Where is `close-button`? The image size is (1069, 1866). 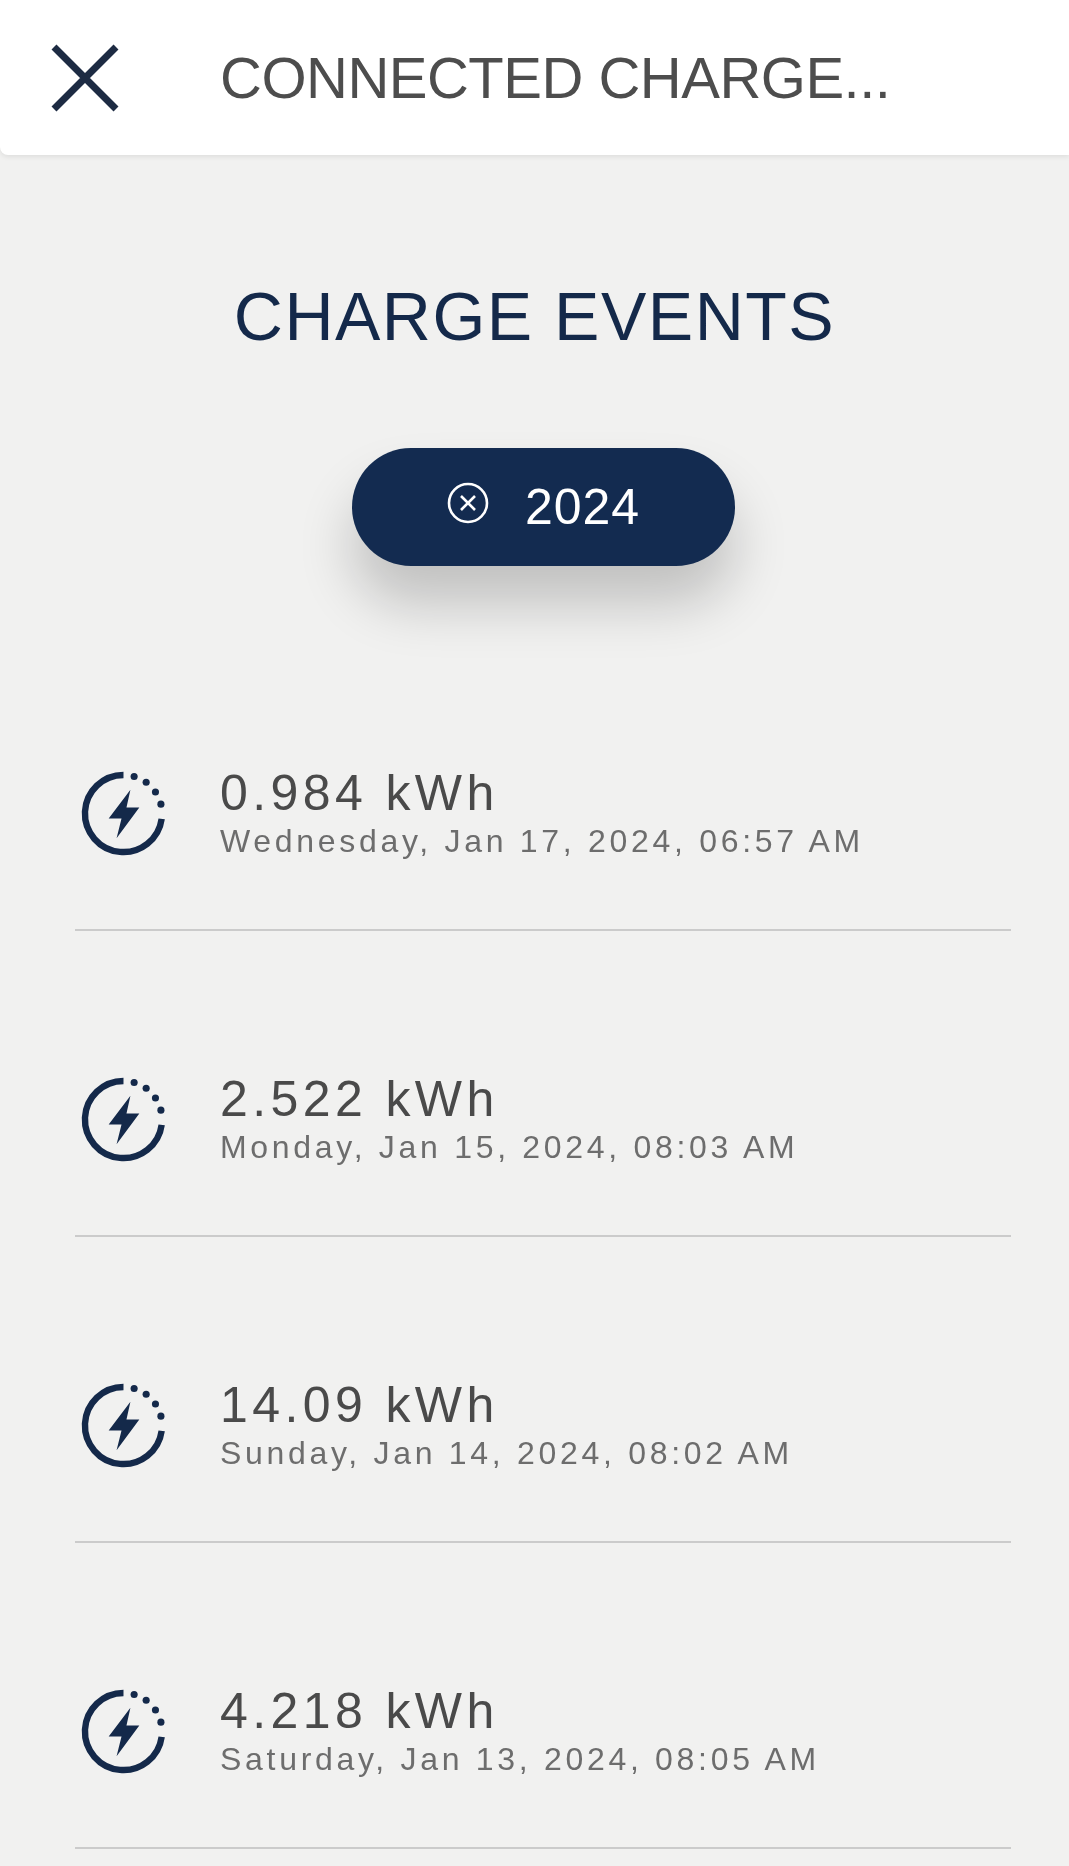 close-button is located at coordinates (85, 77).